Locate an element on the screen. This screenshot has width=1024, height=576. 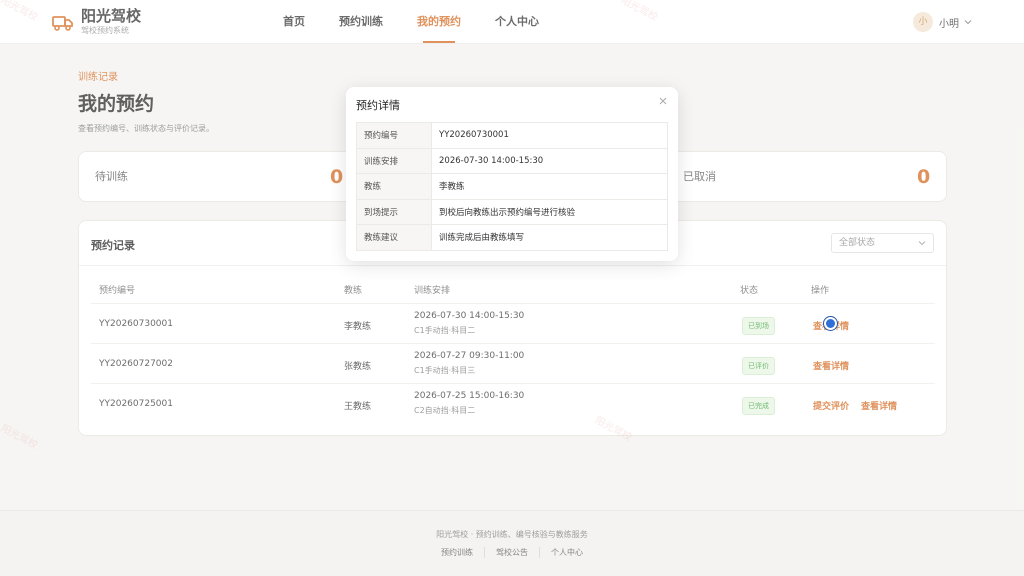
detail-row: 教练建议 训练完成后由教练填写 is located at coordinates (512, 237).